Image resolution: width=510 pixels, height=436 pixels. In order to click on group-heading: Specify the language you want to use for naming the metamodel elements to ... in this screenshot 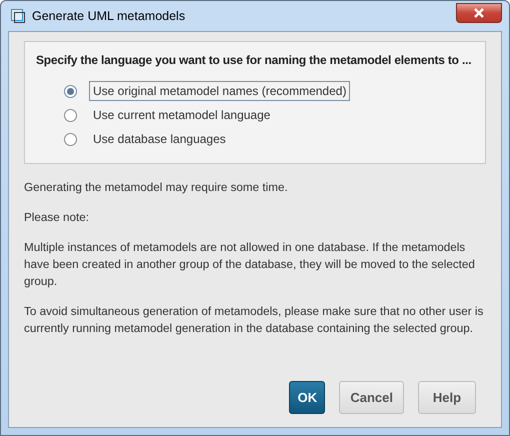, I will do `click(254, 60)`.